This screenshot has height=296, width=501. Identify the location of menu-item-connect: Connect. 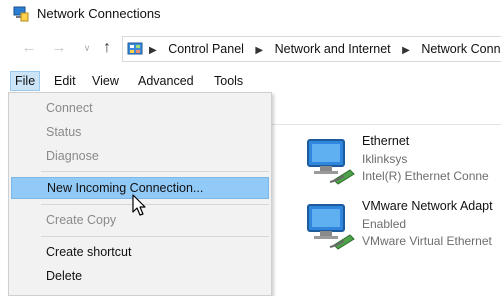
(140, 108).